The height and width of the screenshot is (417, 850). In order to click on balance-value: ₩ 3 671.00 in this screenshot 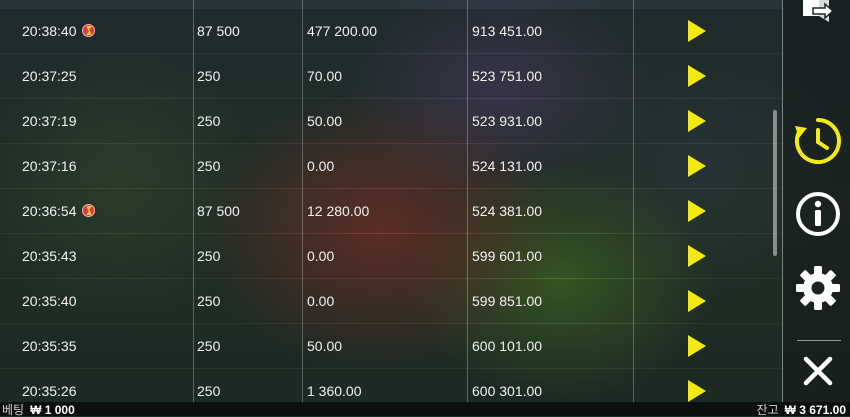, I will do `click(815, 410)`.